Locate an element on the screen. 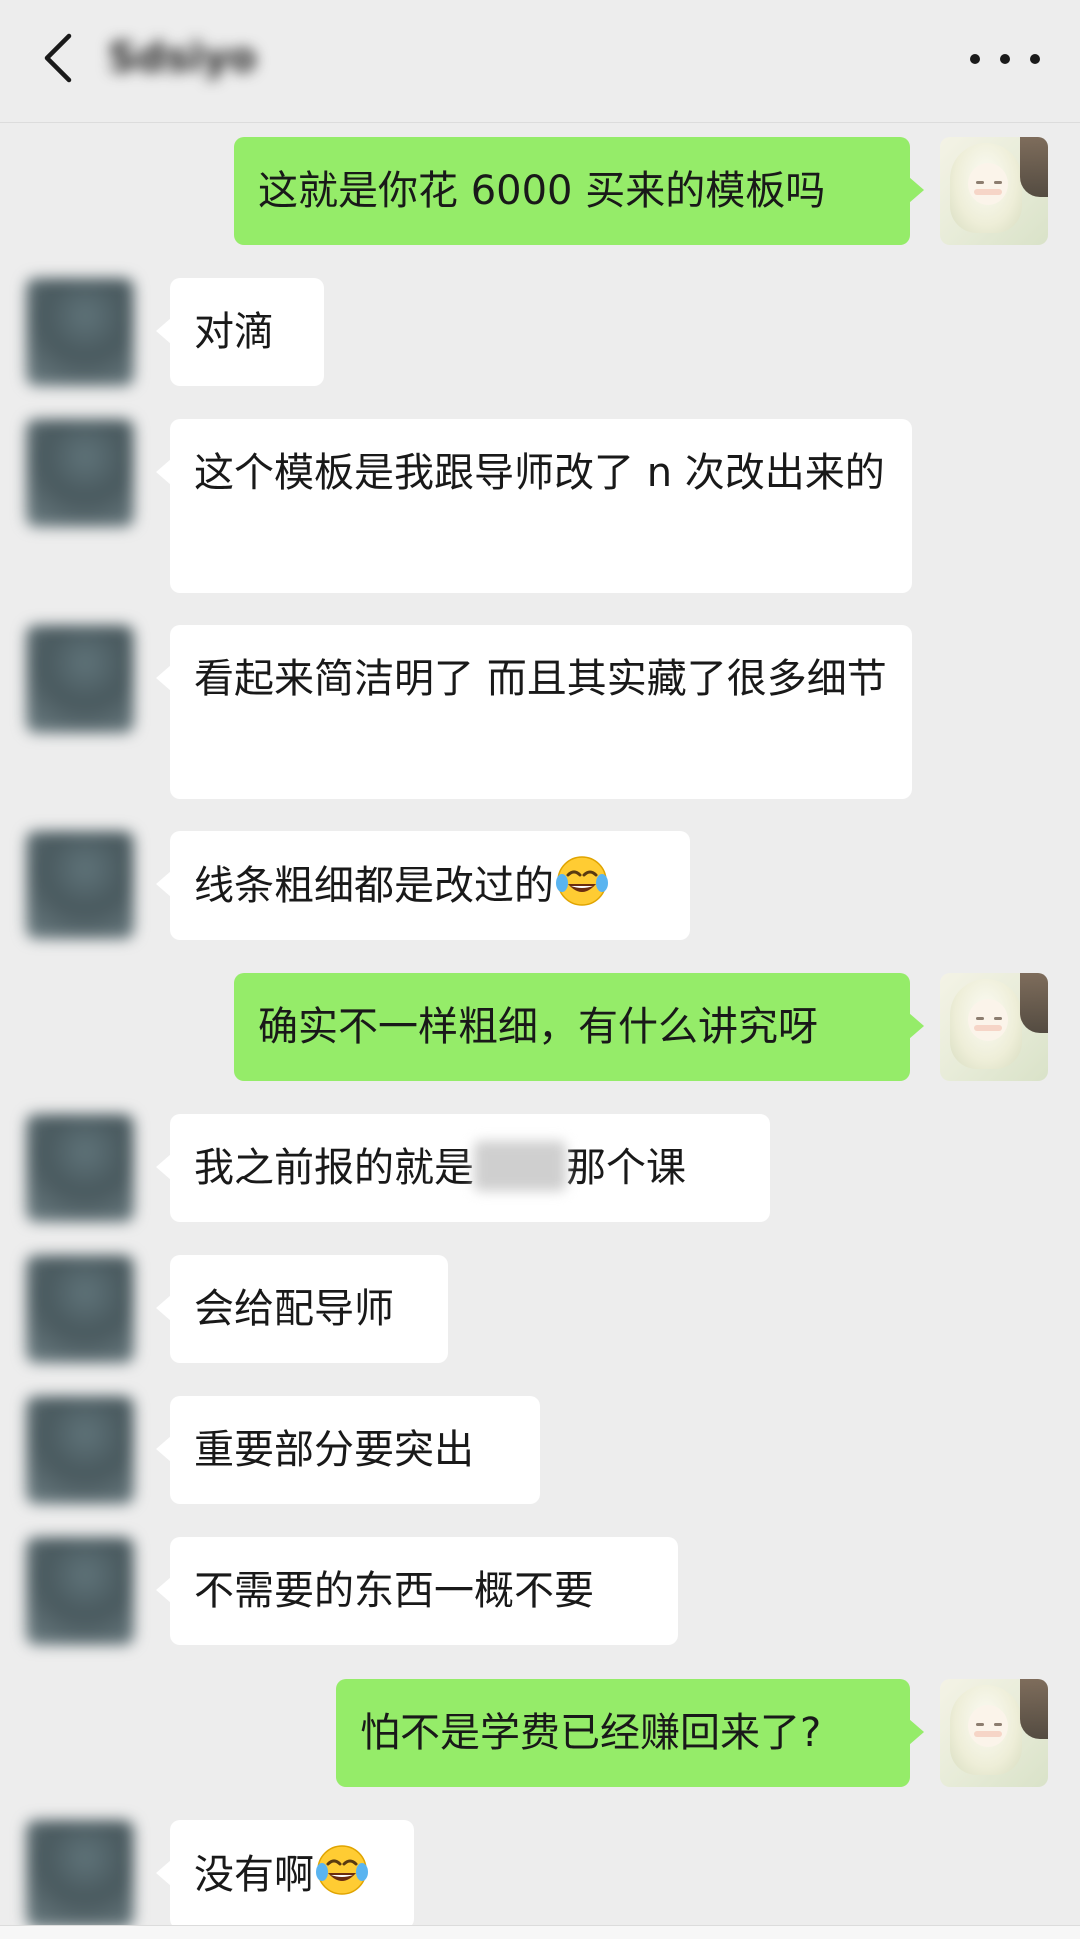 This screenshot has width=1080, height=1939. message-row-received: 没有啊 is located at coordinates (540, 1874).